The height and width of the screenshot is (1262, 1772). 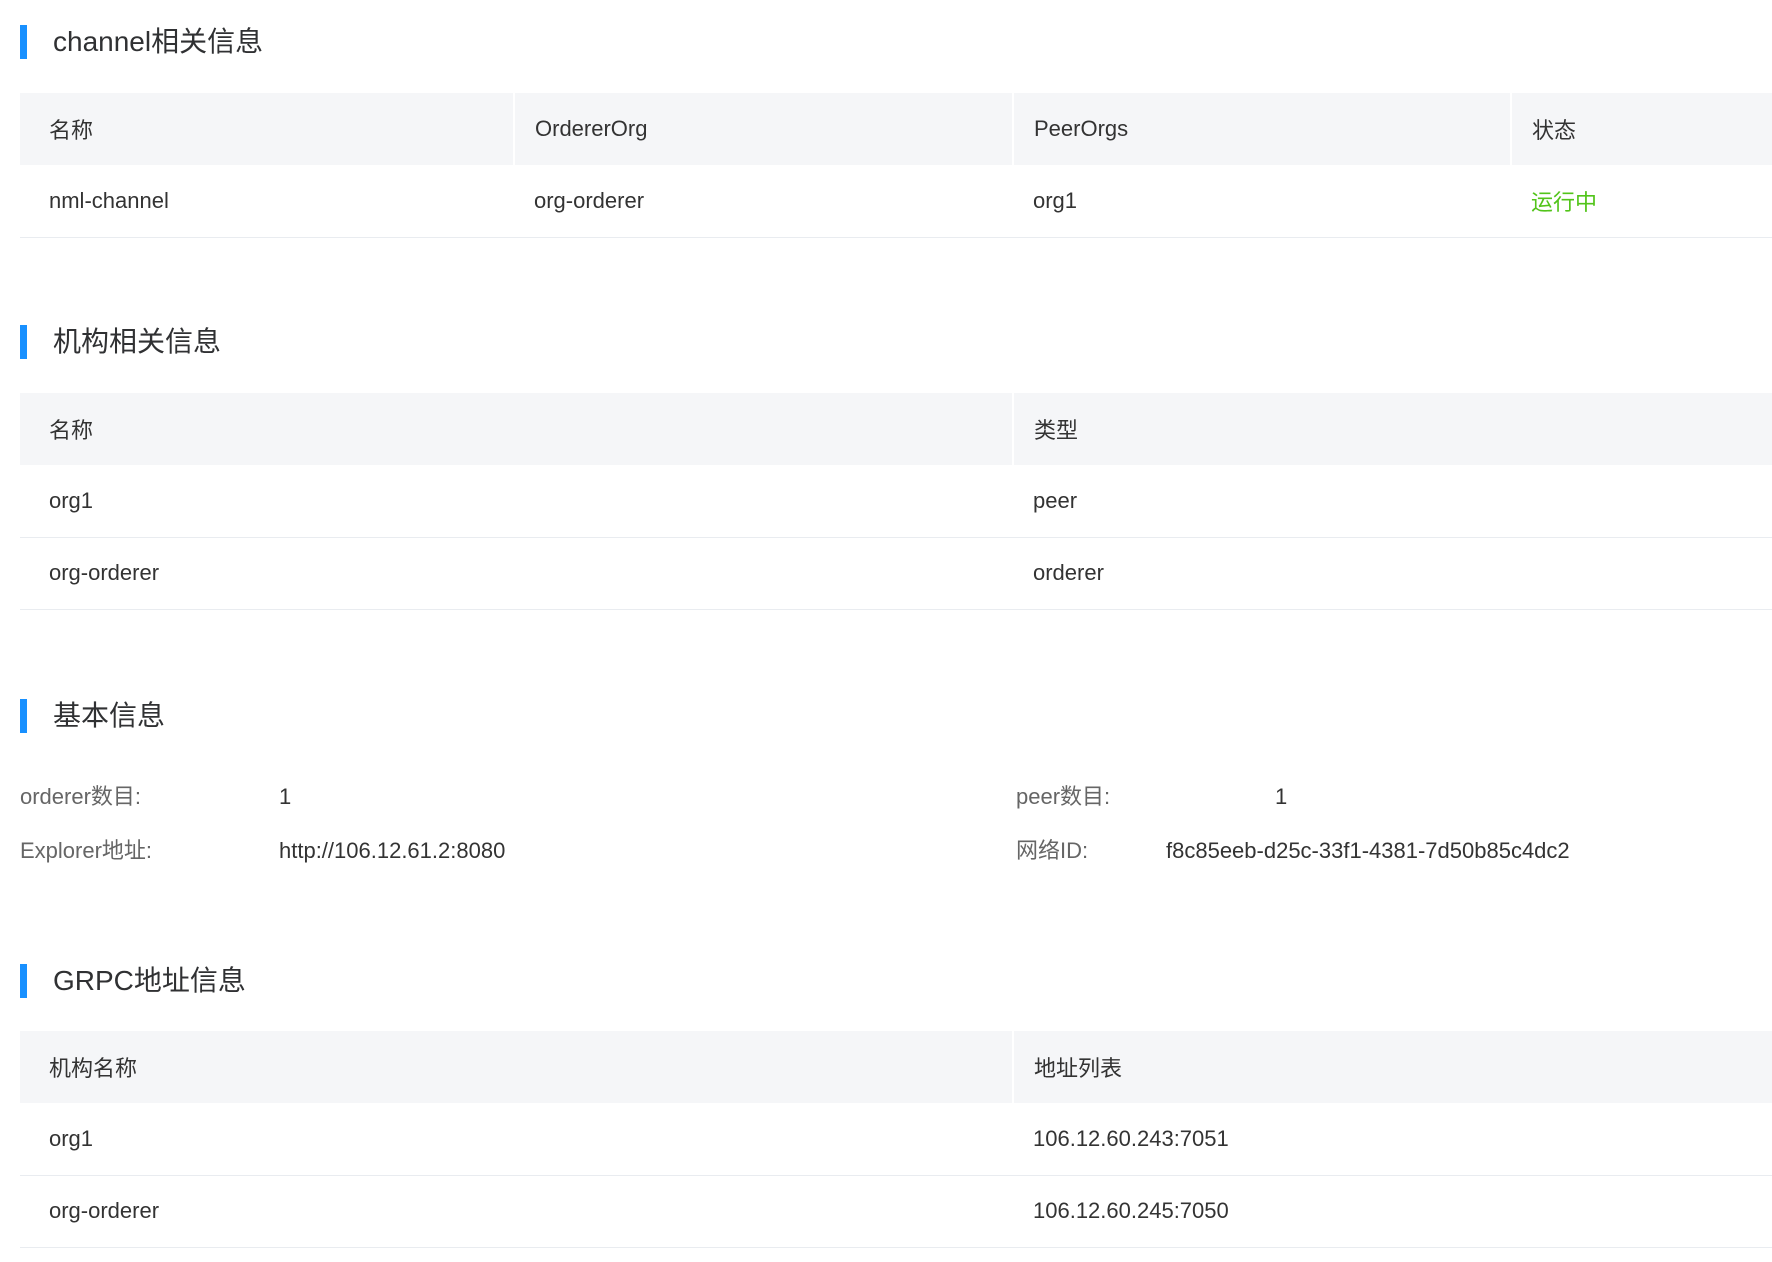 What do you see at coordinates (320, 42) in the screenshot?
I see `channel-section-title: channel相关信息` at bounding box center [320, 42].